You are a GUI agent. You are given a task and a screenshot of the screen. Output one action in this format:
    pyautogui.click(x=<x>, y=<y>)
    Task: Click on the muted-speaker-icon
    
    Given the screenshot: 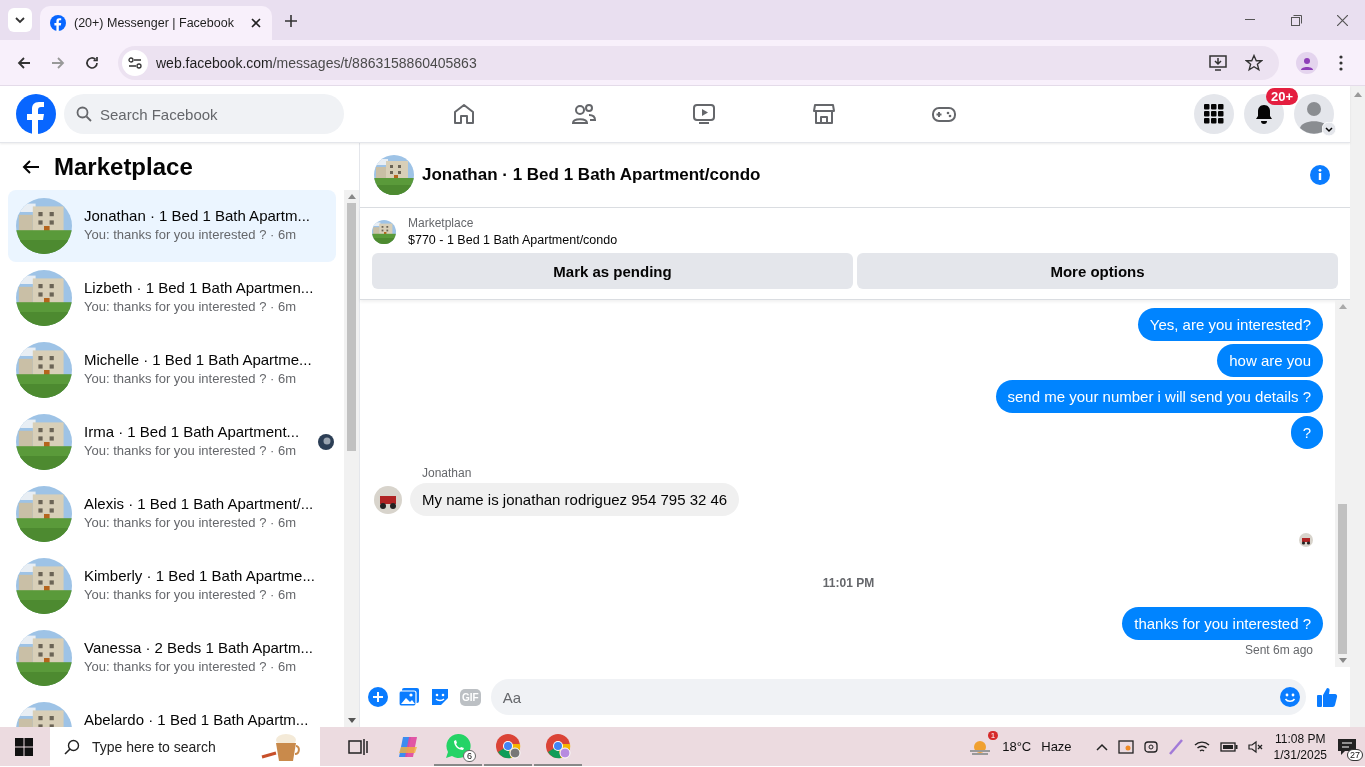 What is the action you would take?
    pyautogui.click(x=1255, y=746)
    